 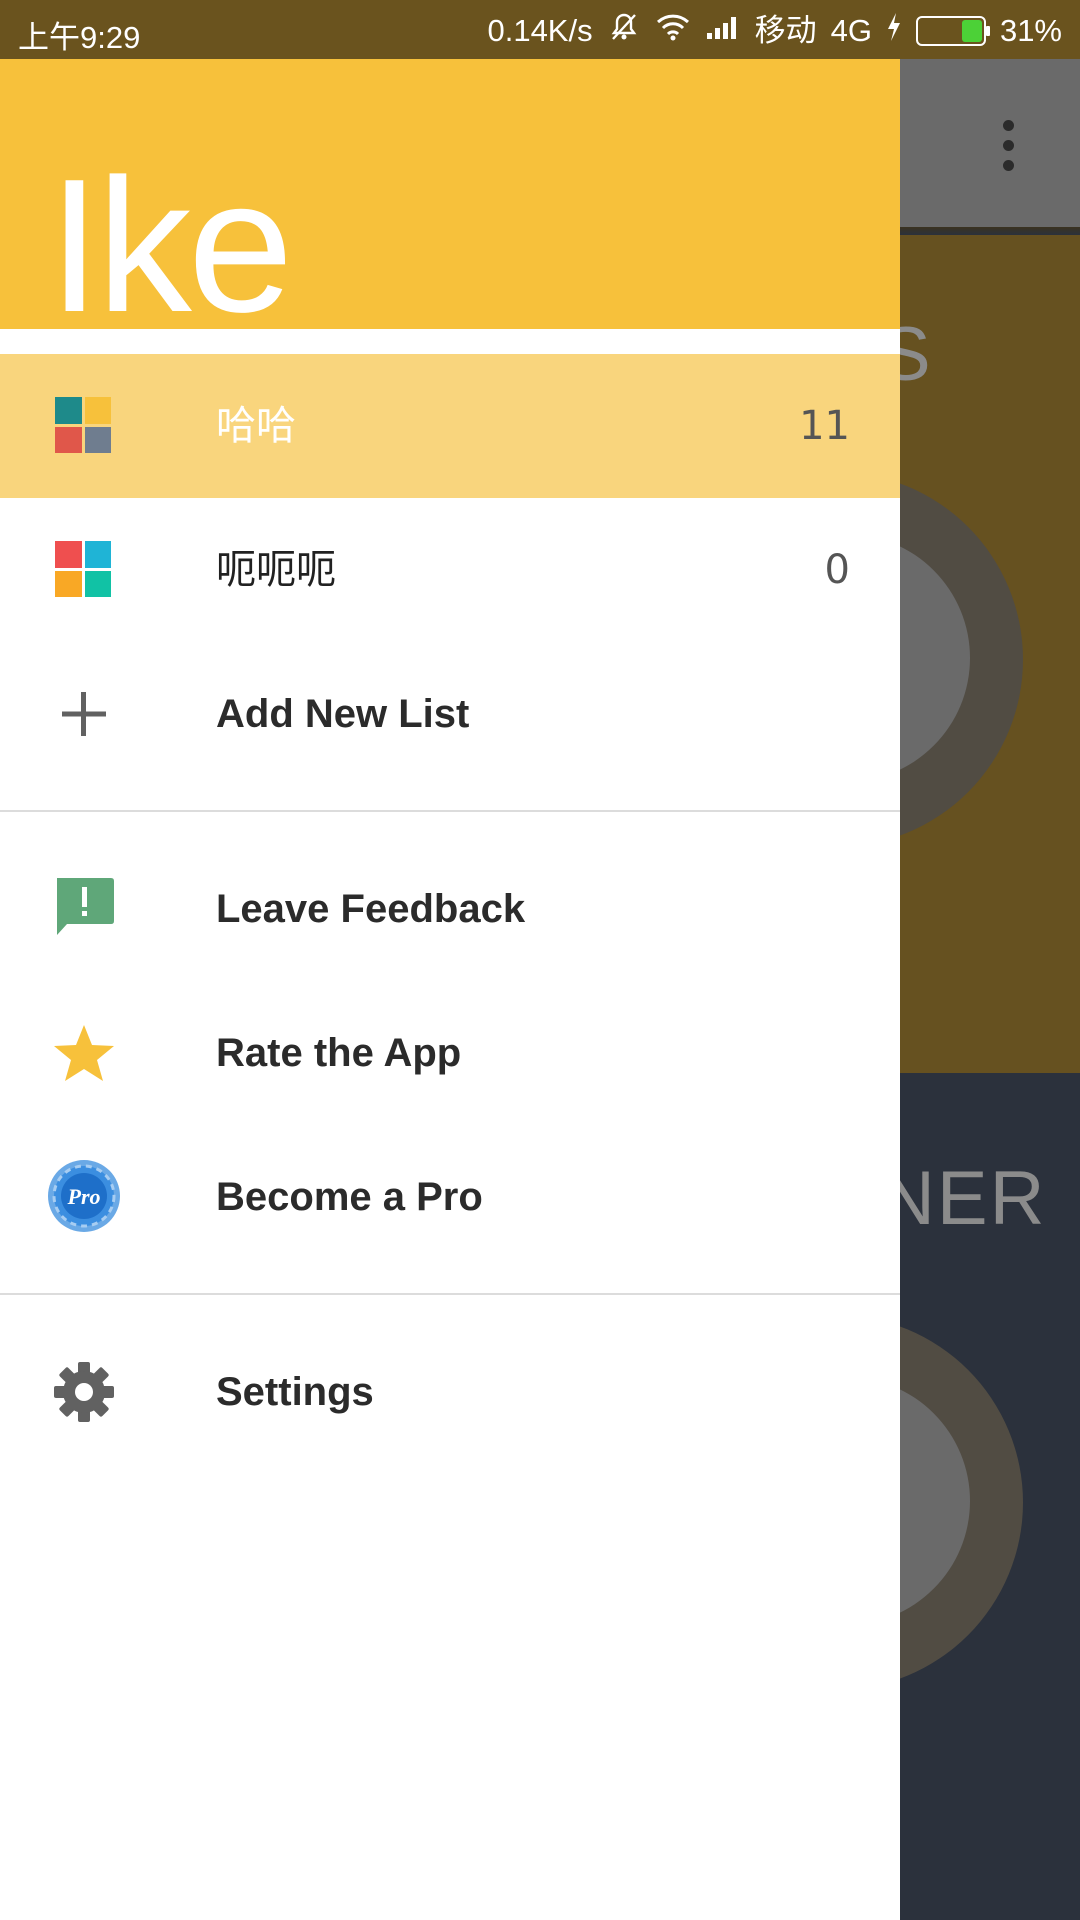 I want to click on svg-text: Pro, so click(x=84, y=1196).